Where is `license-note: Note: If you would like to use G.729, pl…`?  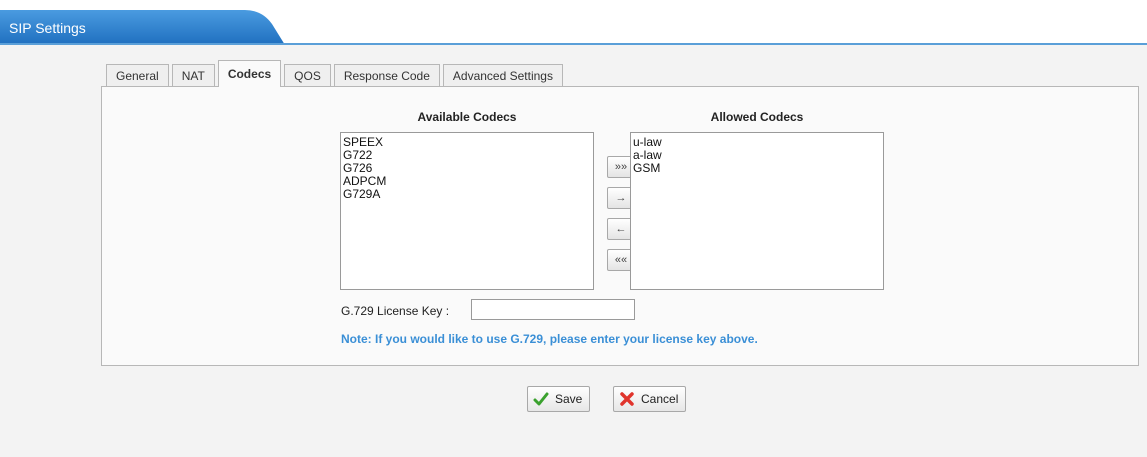 license-note: Note: If you would like to use G.729, pl… is located at coordinates (549, 339).